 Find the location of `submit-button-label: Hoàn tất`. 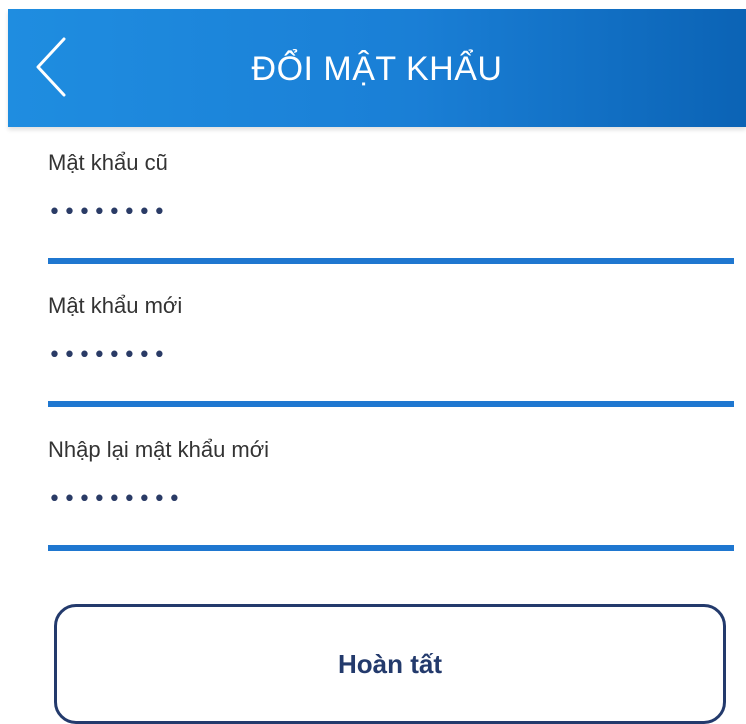

submit-button-label: Hoàn tất is located at coordinates (390, 664).